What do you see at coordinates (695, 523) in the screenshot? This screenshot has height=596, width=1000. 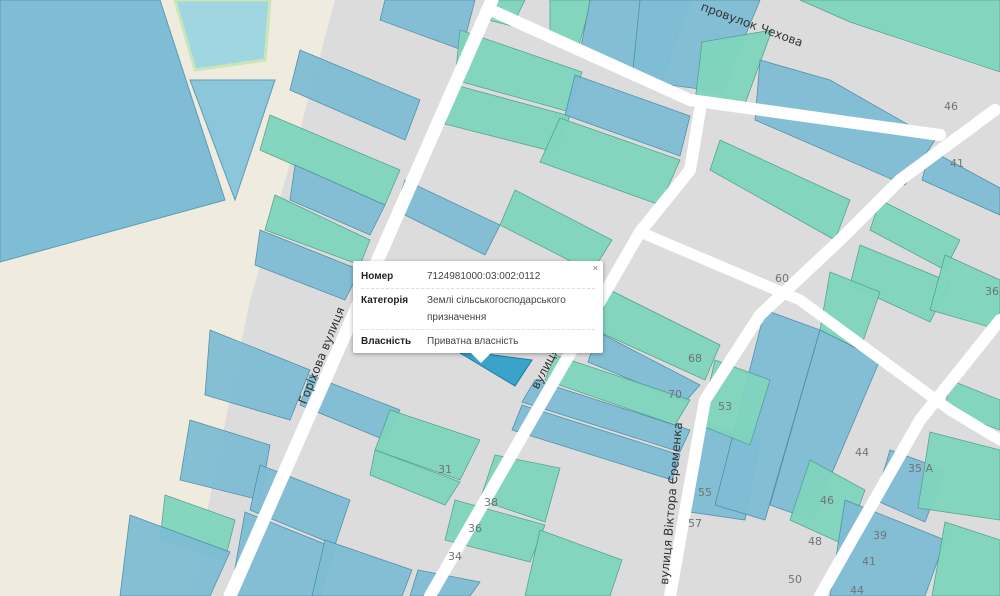 I see `house-number: 57` at bounding box center [695, 523].